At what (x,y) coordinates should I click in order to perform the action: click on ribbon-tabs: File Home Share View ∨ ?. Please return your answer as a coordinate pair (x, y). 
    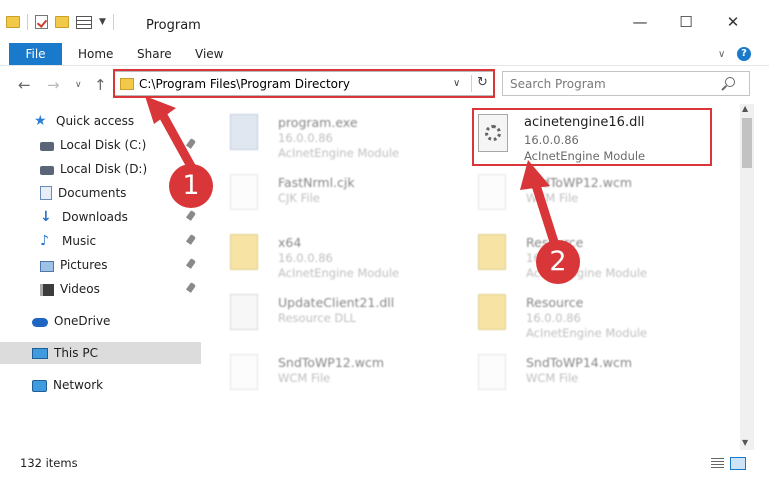
    Looking at the image, I should click on (384, 53).